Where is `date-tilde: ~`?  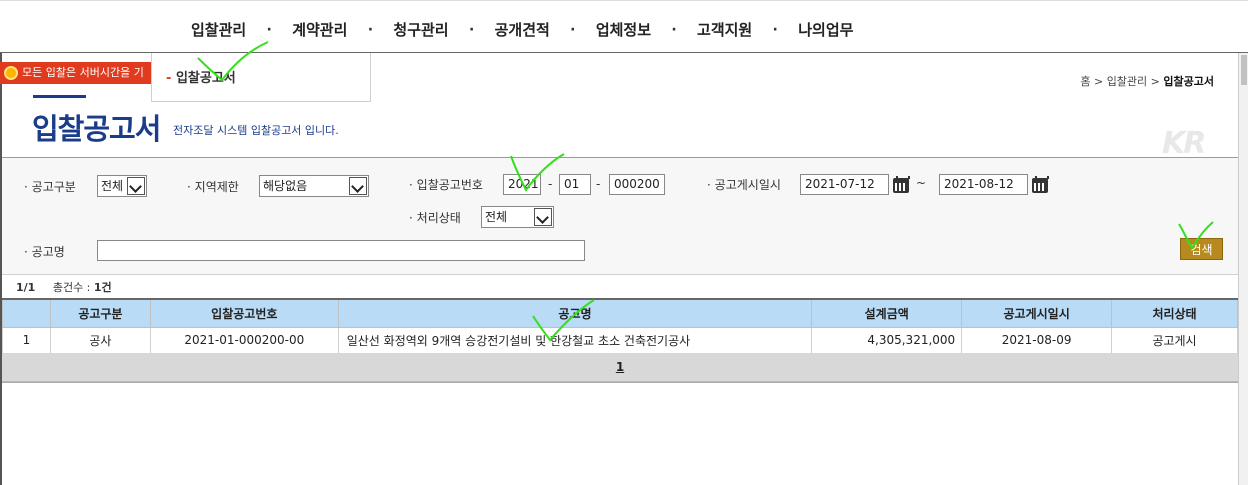
date-tilde: ~ is located at coordinates (921, 183).